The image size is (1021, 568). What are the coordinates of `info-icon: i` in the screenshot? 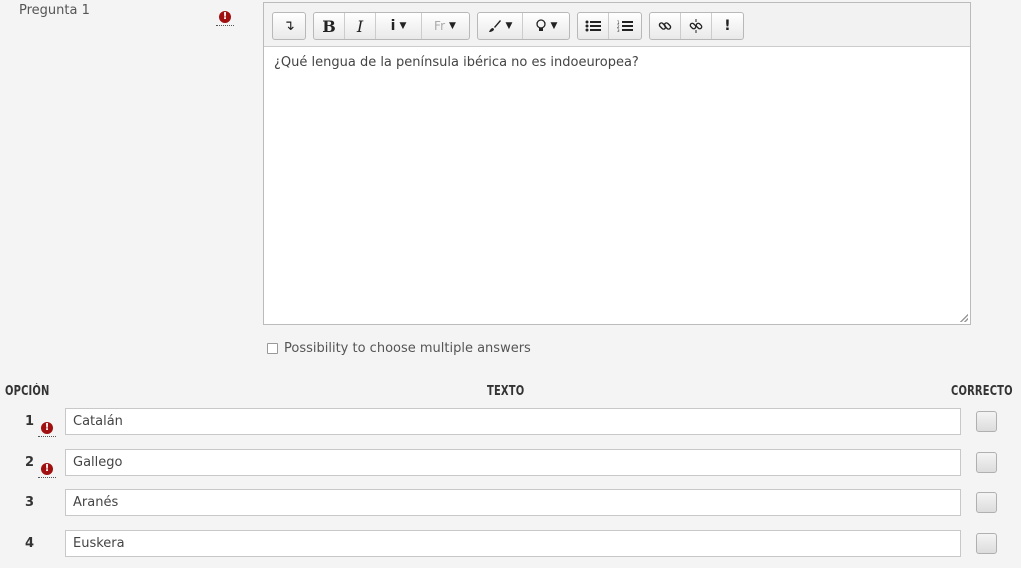 It's located at (393, 26).